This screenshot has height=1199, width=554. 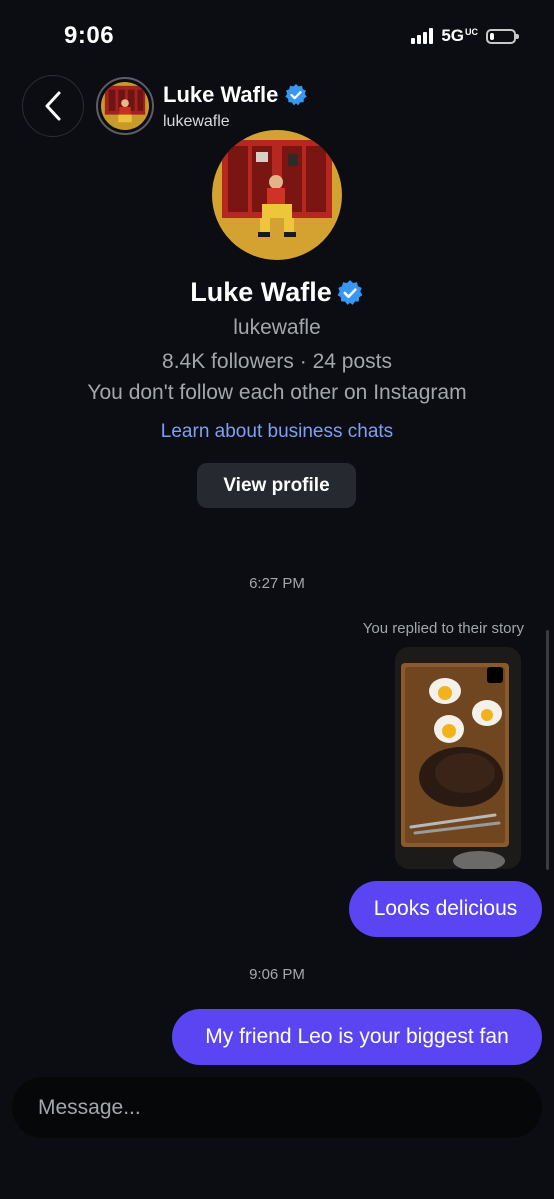 I want to click on battery-level, so click(x=492, y=36).